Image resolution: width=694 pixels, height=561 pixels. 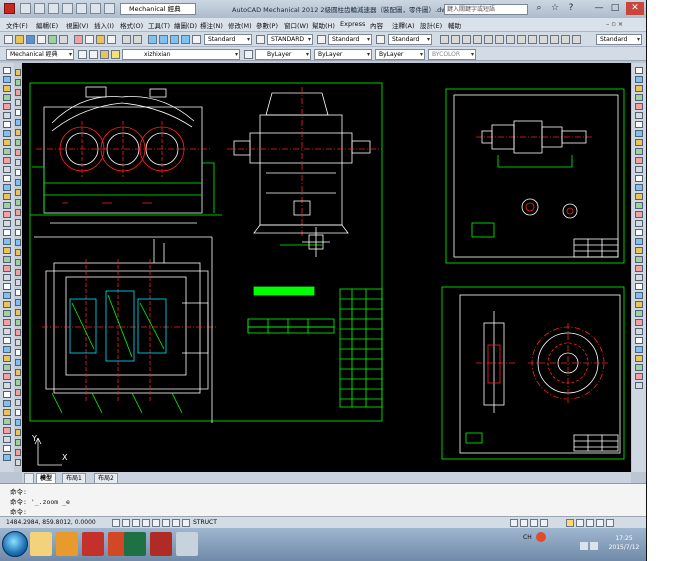 What do you see at coordinates (95, 8) in the screenshot?
I see `undo-icon` at bounding box center [95, 8].